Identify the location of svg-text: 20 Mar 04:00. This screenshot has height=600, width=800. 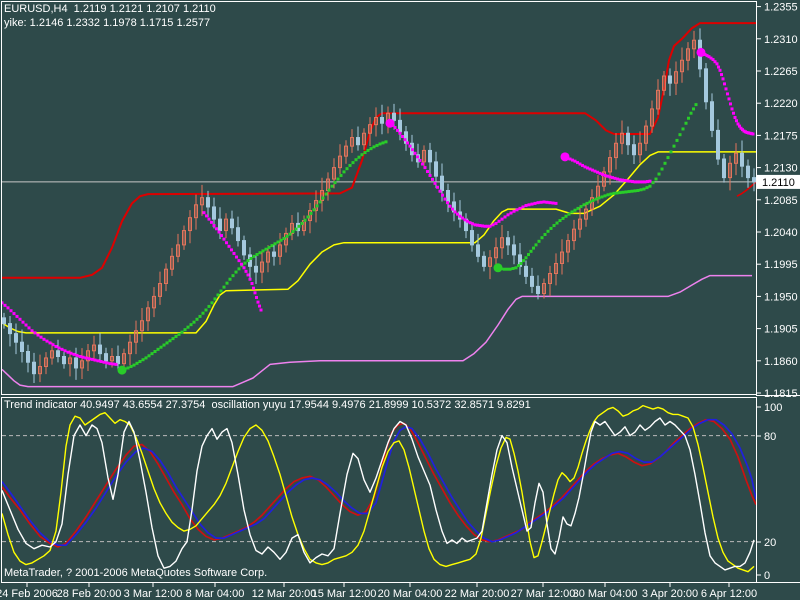
(410, 594).